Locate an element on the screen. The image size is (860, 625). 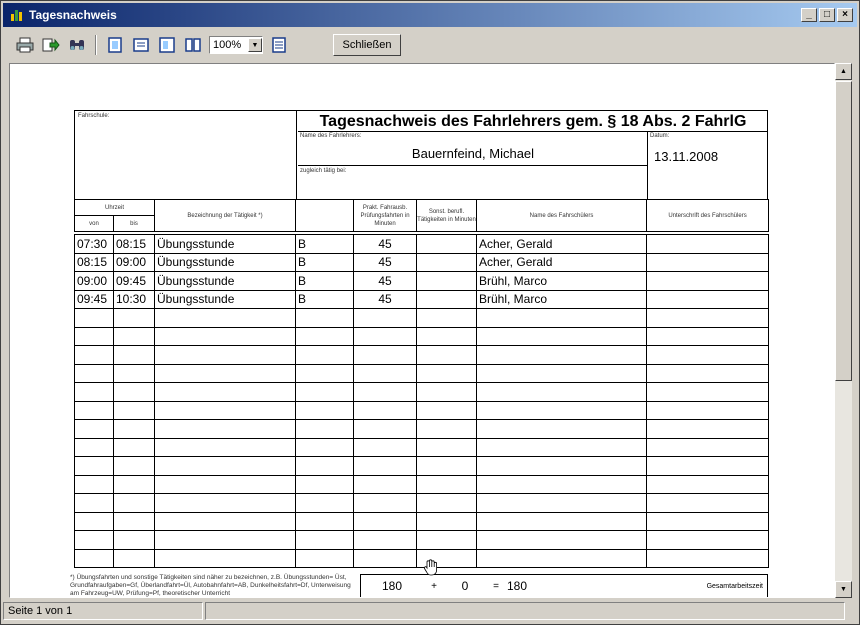
time-from-cell: 07:30 is located at coordinates (94, 244).